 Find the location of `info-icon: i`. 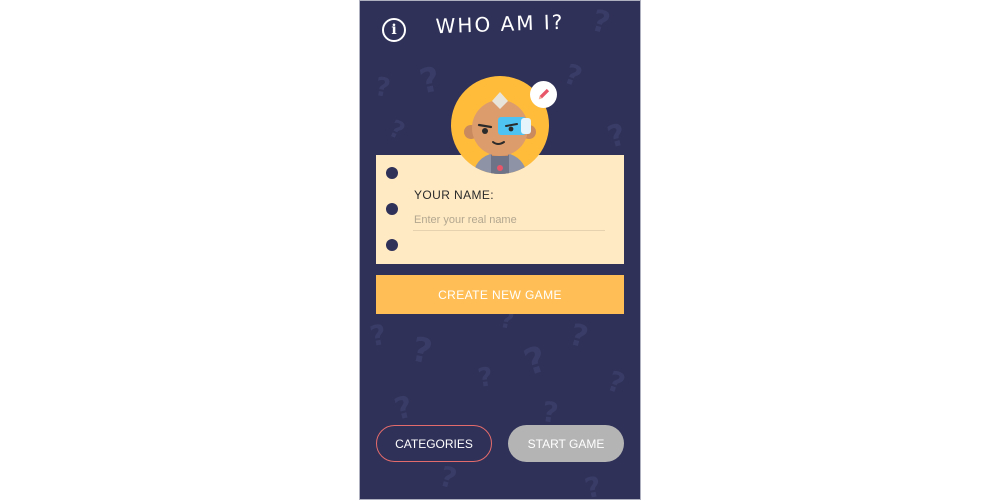

info-icon: i is located at coordinates (394, 30).